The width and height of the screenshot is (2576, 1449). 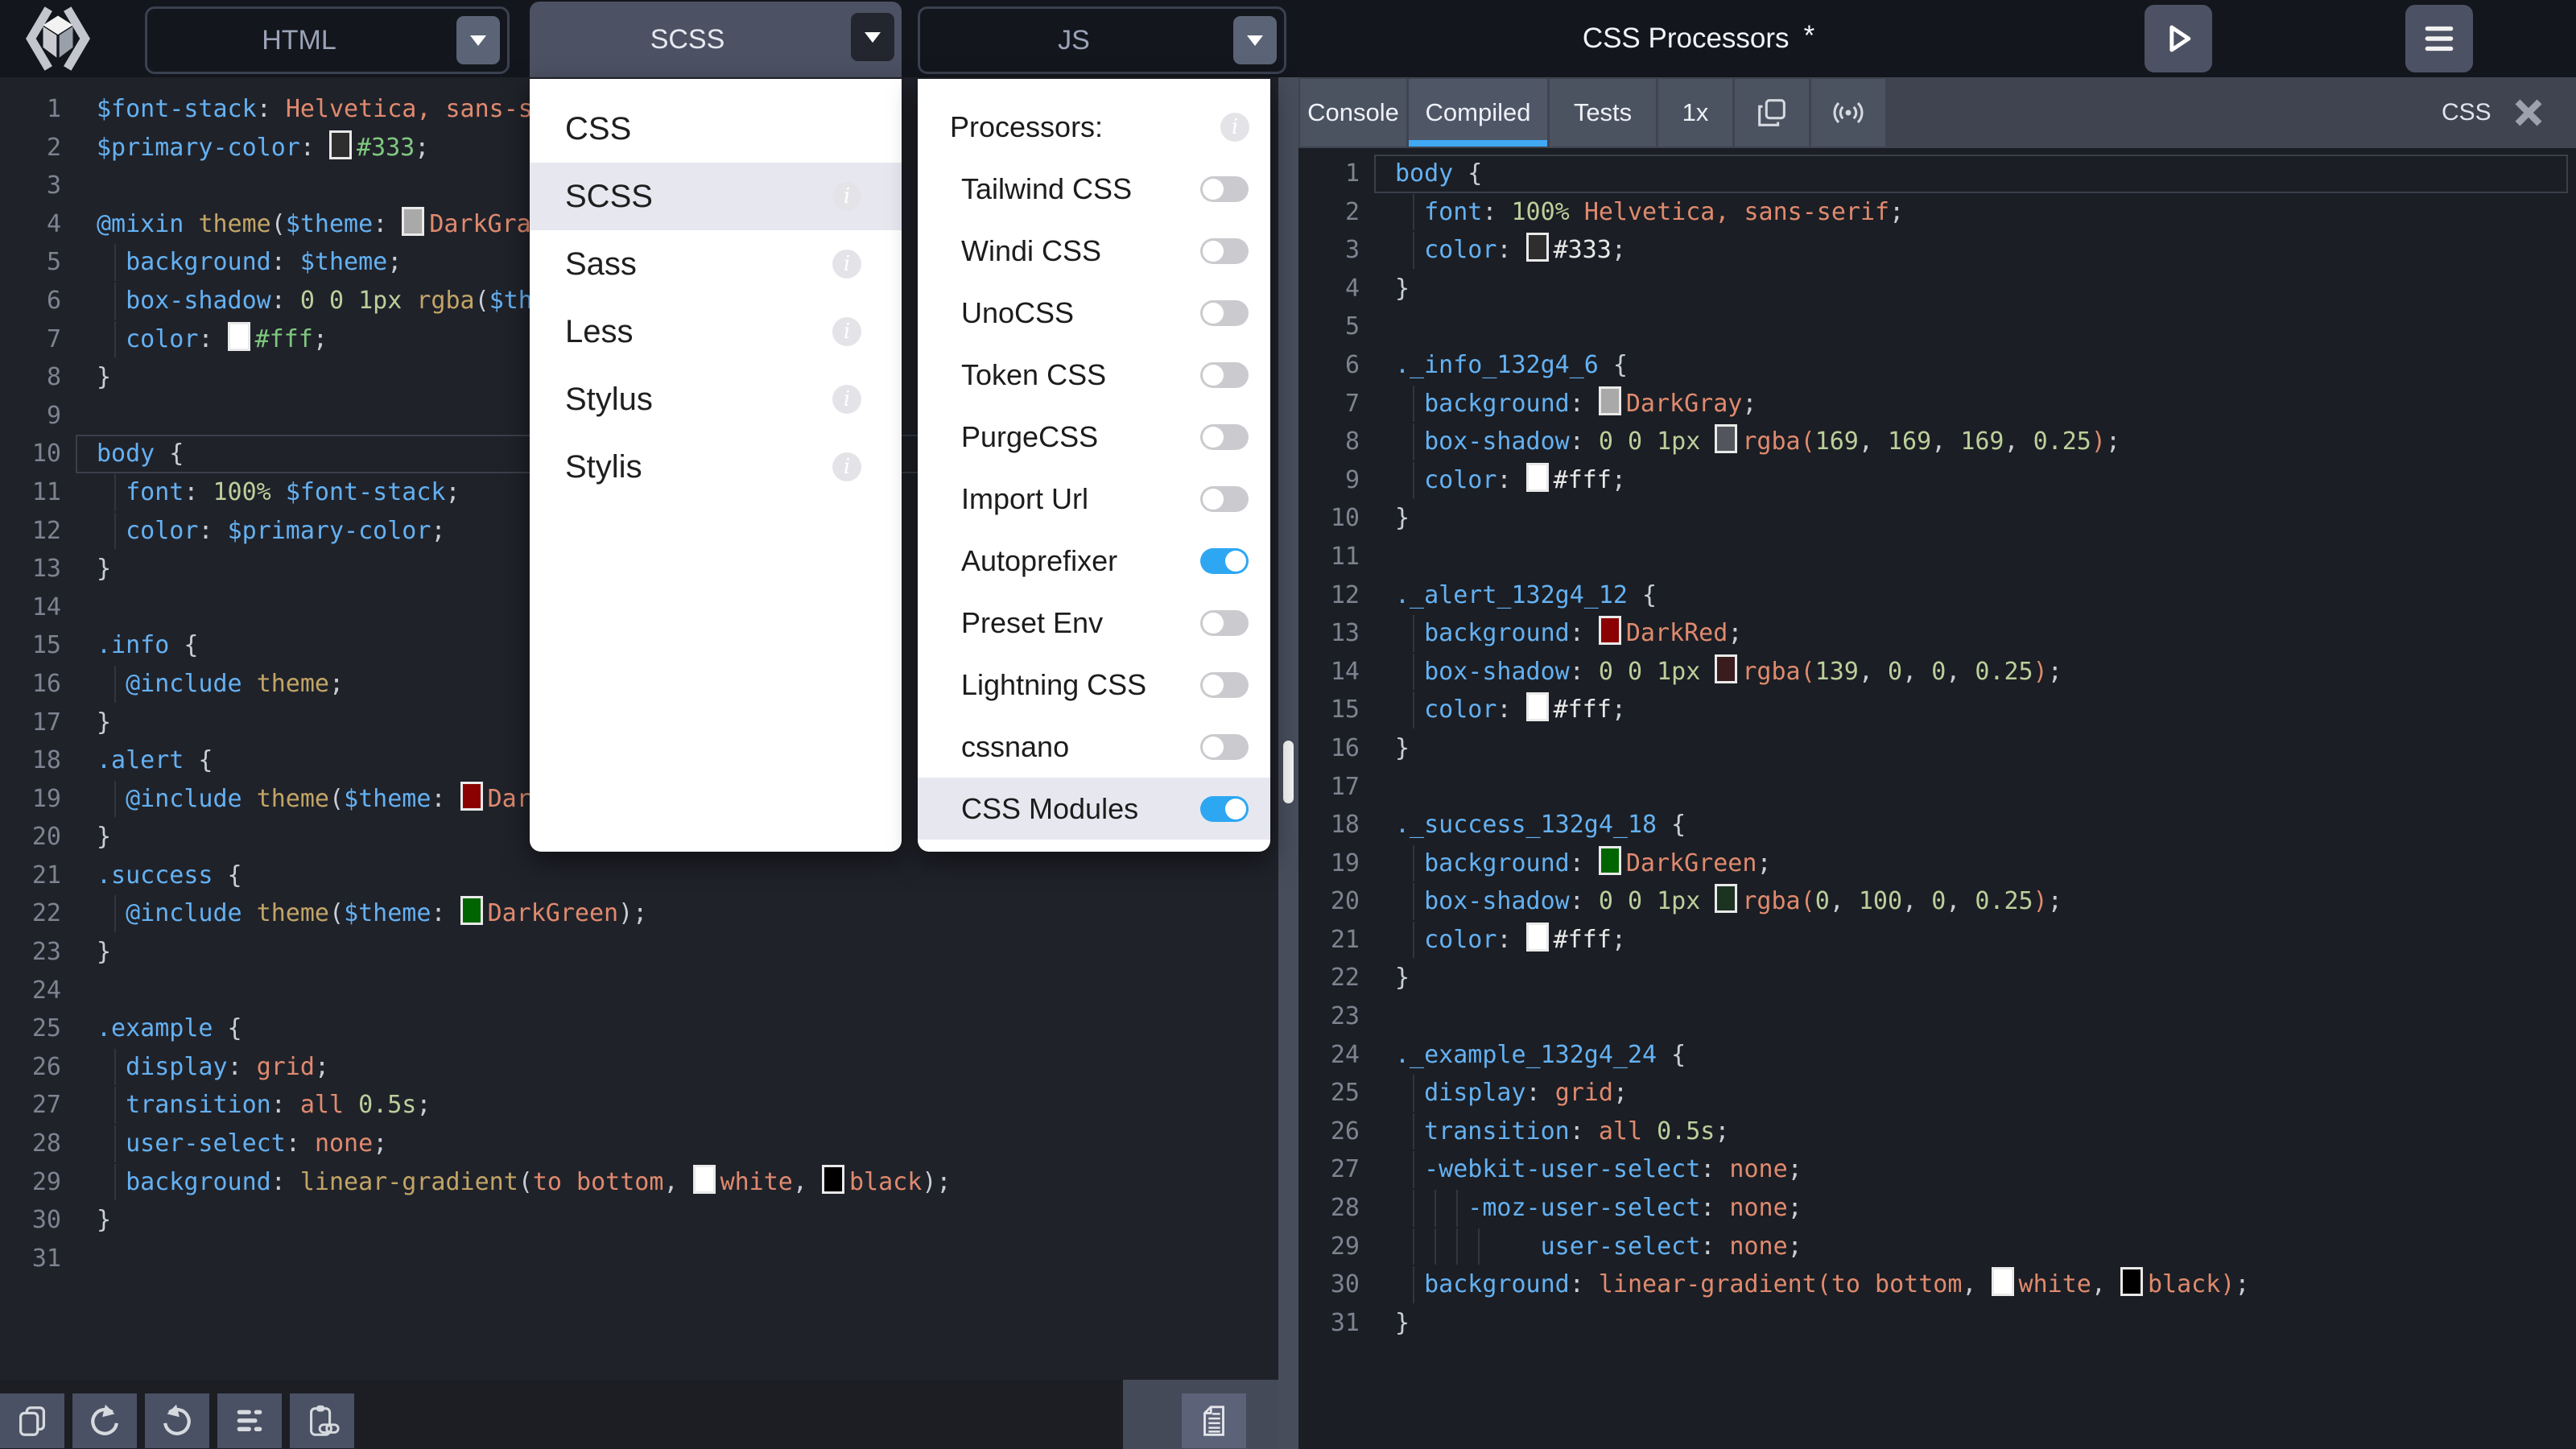 I want to click on menu-item-less: Less i, so click(x=716, y=331).